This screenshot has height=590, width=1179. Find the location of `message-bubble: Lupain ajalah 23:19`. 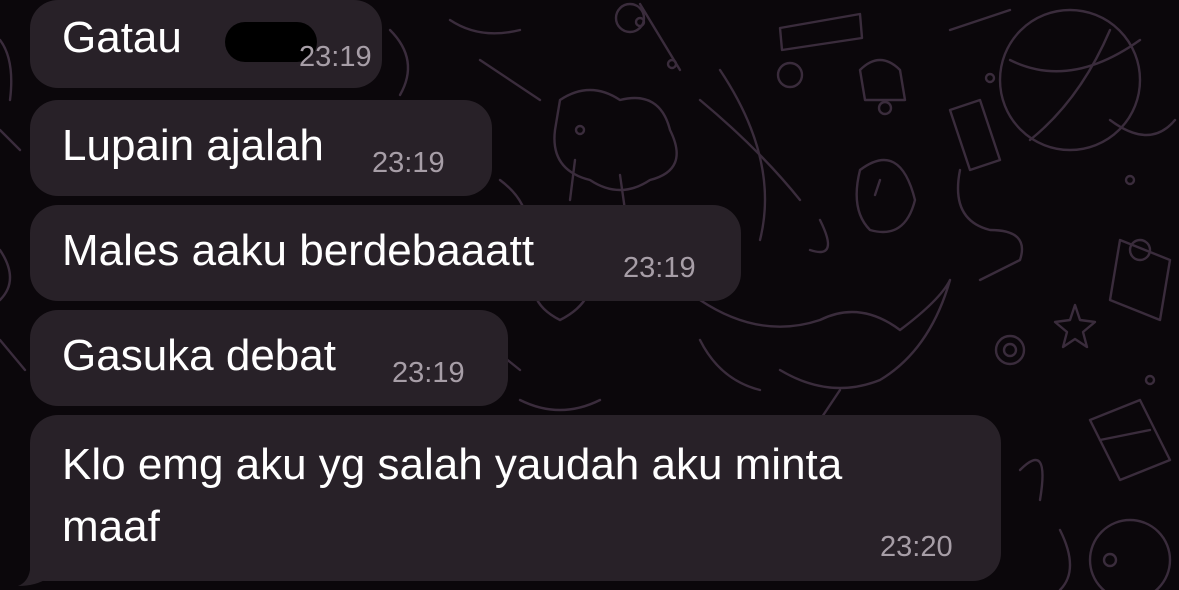

message-bubble: Lupain ajalah 23:19 is located at coordinates (261, 148).